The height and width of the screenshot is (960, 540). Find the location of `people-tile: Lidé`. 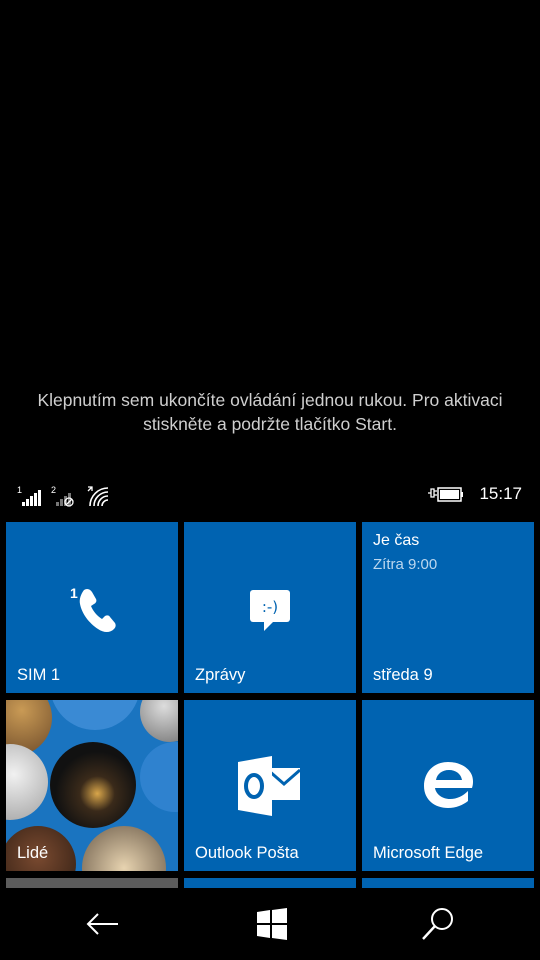

people-tile: Lidé is located at coordinates (92, 785).